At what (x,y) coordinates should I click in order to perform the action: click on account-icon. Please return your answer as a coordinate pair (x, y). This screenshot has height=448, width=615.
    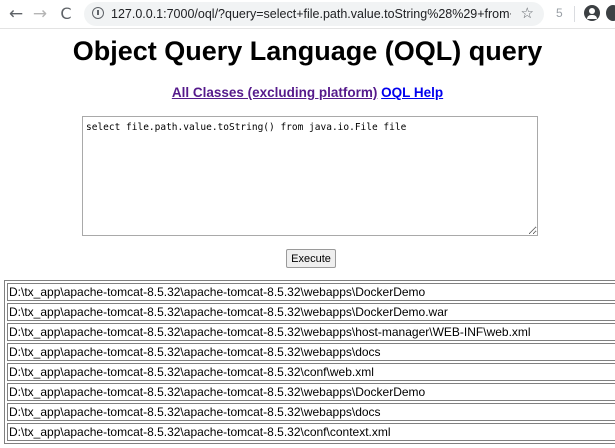
    Looking at the image, I should click on (592, 13).